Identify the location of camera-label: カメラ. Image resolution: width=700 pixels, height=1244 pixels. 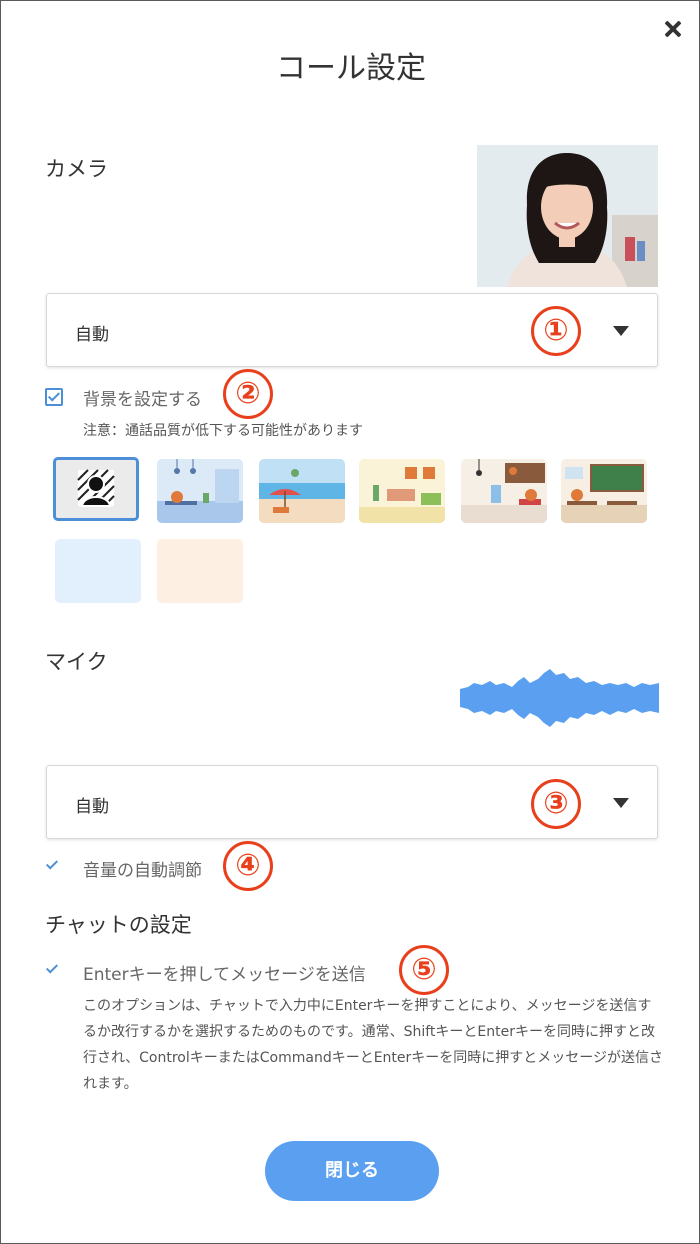
(76, 169).